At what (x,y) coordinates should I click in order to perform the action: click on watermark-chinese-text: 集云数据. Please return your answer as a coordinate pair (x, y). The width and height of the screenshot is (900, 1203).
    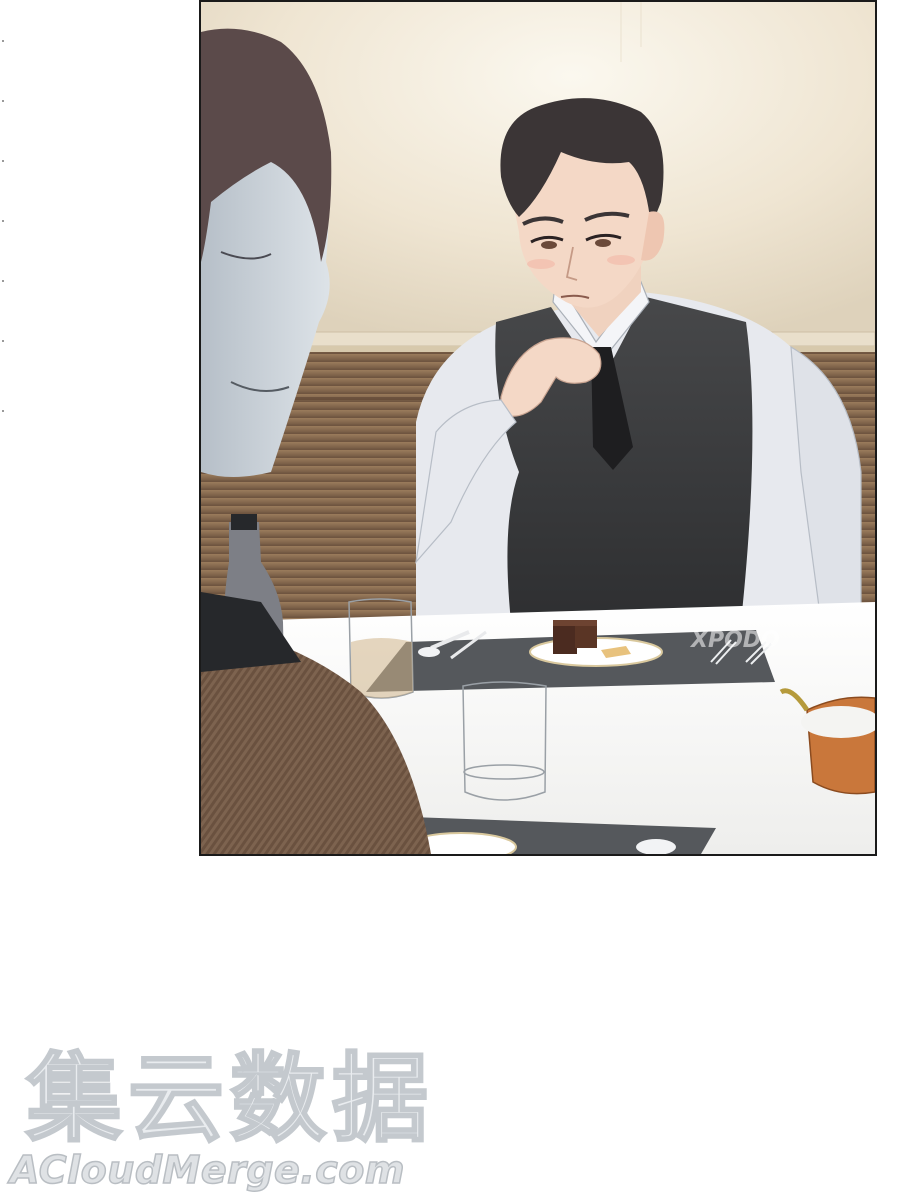
    Looking at the image, I should click on (229, 1096).